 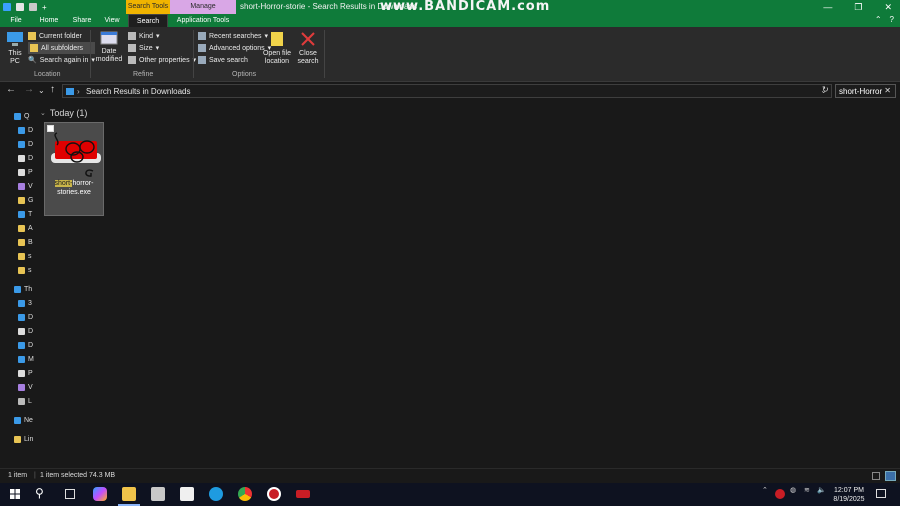 What do you see at coordinates (450, 475) in the screenshot?
I see `status-bar: 1 item | 1 item selected 74.3 MB` at bounding box center [450, 475].